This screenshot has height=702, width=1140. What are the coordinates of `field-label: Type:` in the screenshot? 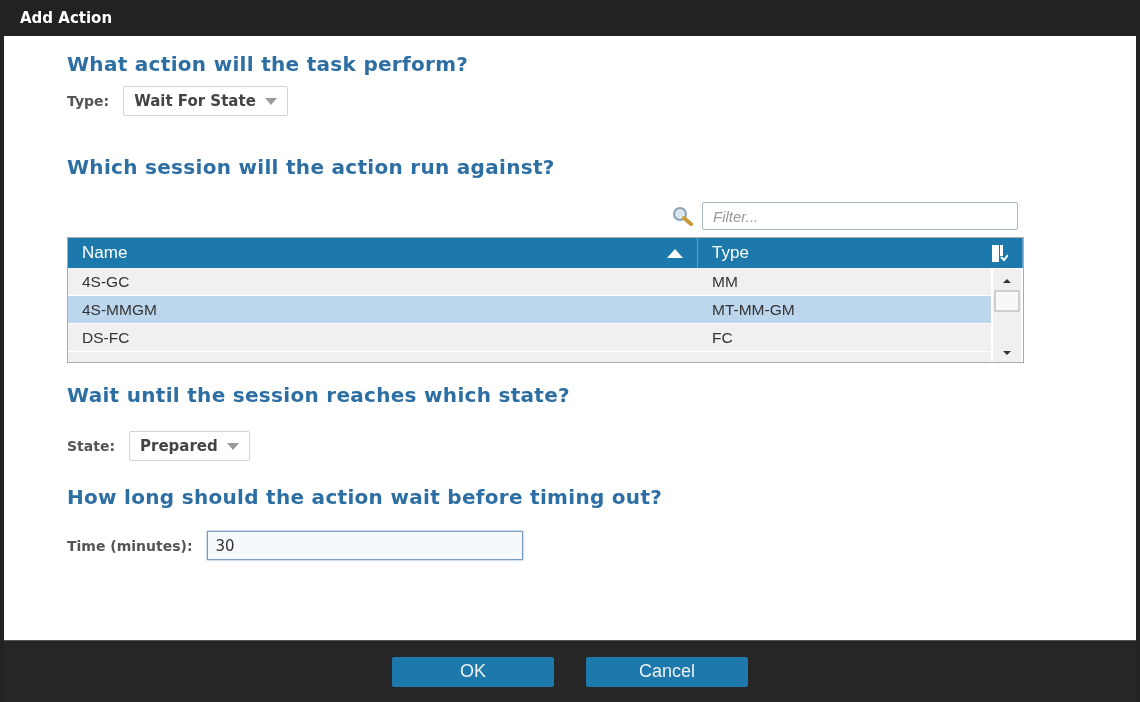 It's located at (88, 101).